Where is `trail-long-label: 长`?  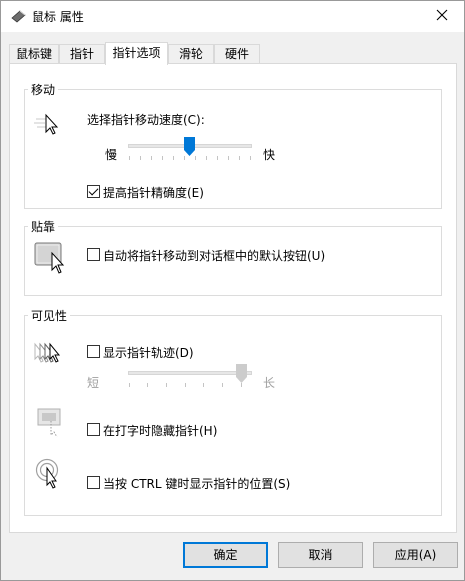 trail-long-label: 长 is located at coordinates (269, 383).